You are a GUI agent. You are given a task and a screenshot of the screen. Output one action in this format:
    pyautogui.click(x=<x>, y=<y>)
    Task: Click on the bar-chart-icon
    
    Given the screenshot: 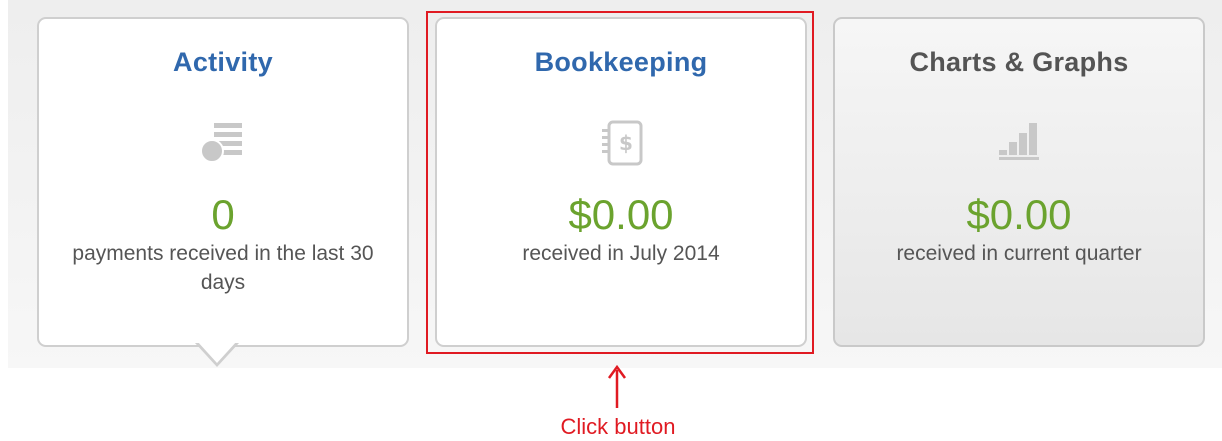 What is the action you would take?
    pyautogui.click(x=1019, y=141)
    